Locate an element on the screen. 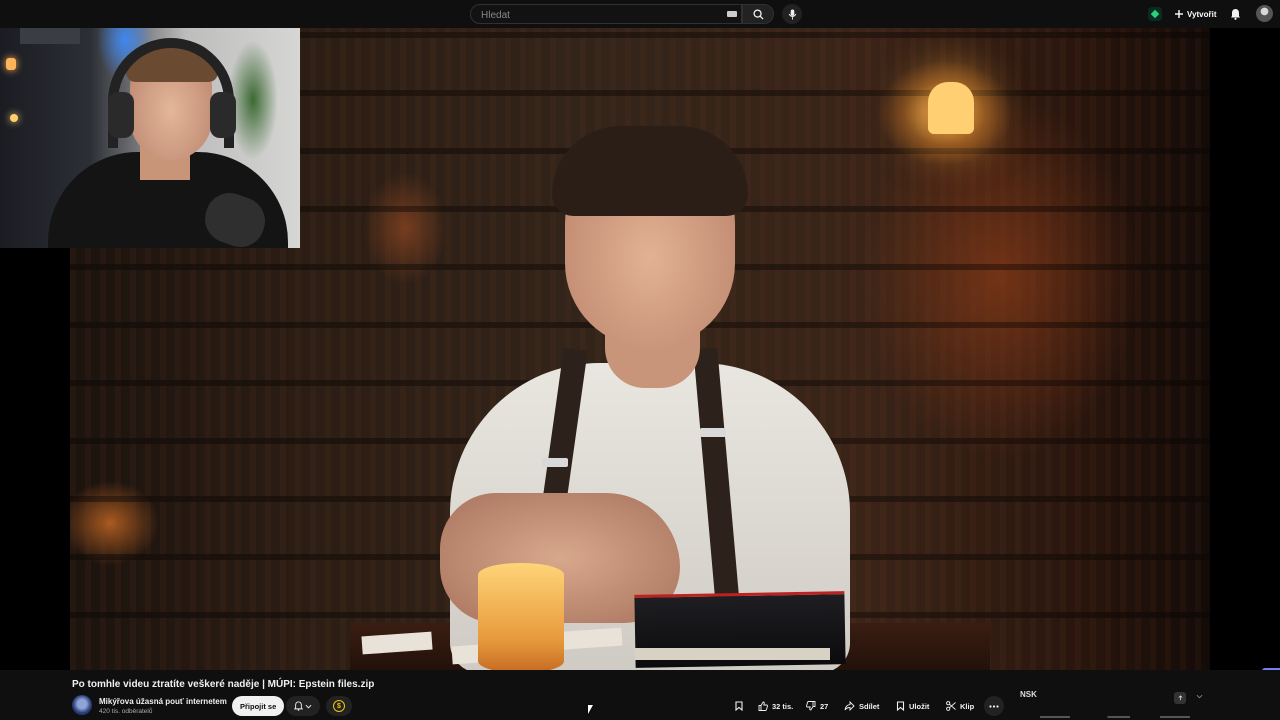  join-button: Připojit se is located at coordinates (258, 706).